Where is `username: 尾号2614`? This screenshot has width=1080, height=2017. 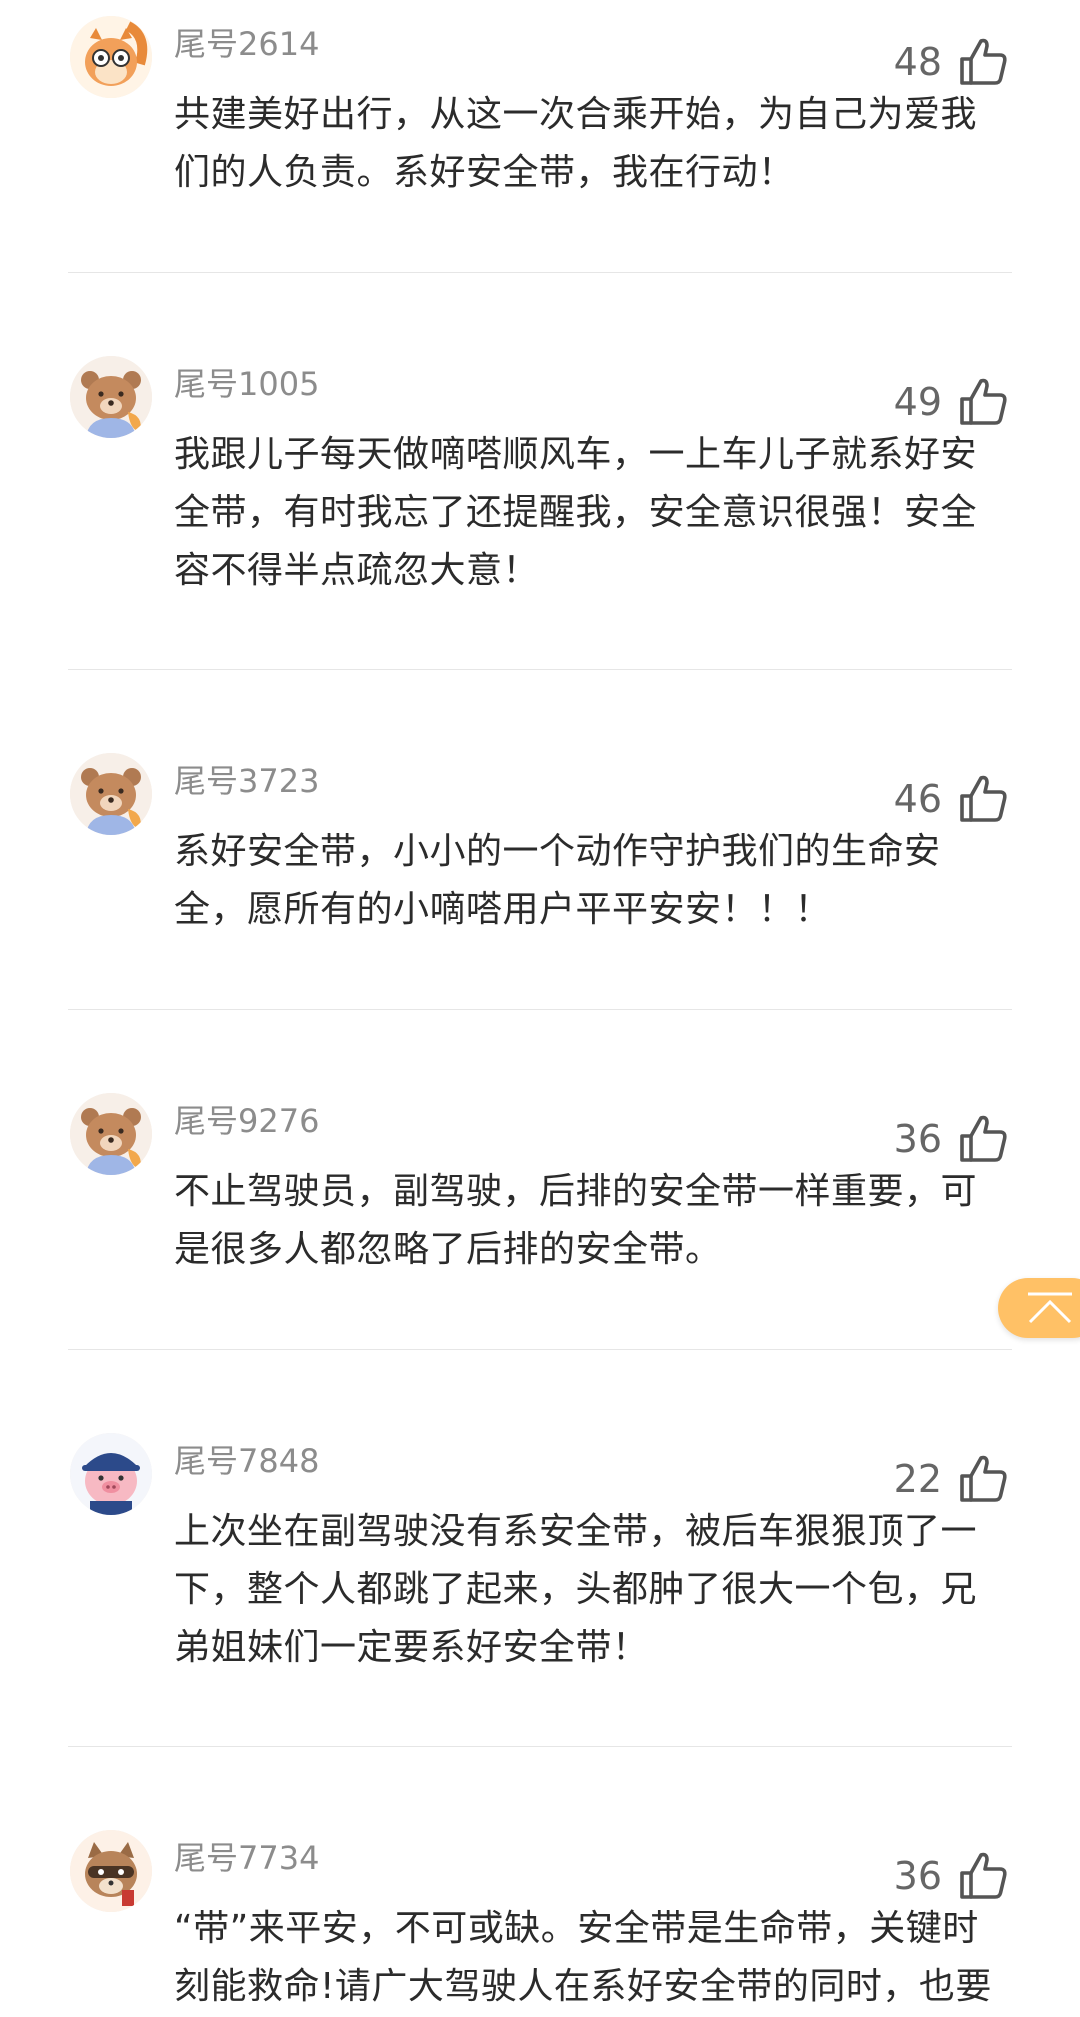
username: 尾号2614 is located at coordinates (246, 44).